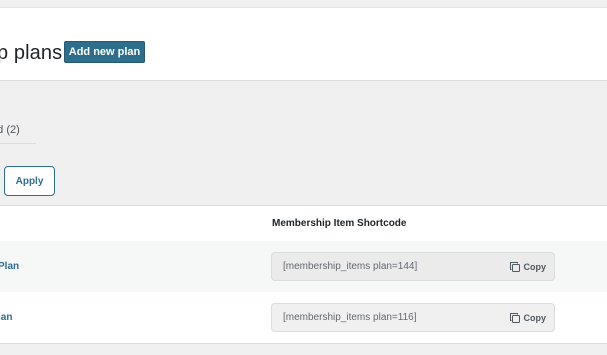 The height and width of the screenshot is (355, 607). What do you see at coordinates (350, 317) in the screenshot?
I see `shortcode-text: [membership_items plan=116]` at bounding box center [350, 317].